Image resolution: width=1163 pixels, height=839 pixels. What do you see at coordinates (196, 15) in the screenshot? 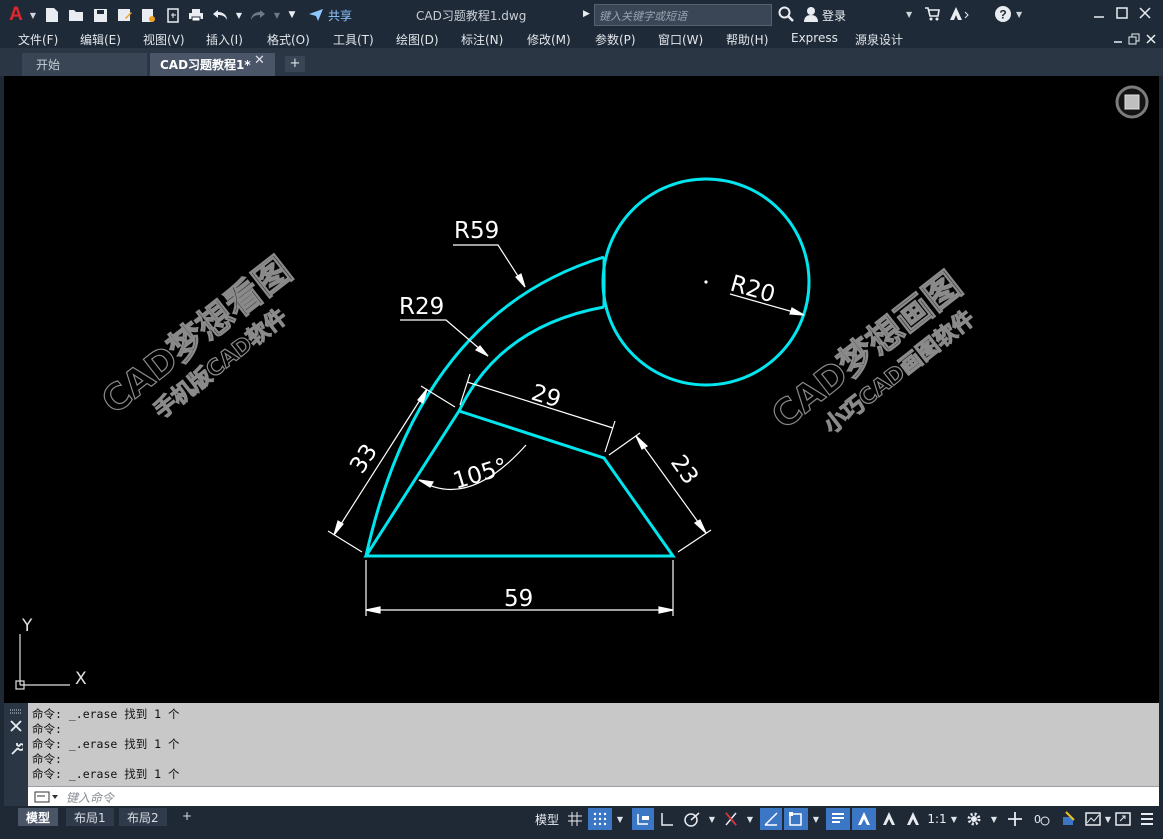
I see `print-icon` at bounding box center [196, 15].